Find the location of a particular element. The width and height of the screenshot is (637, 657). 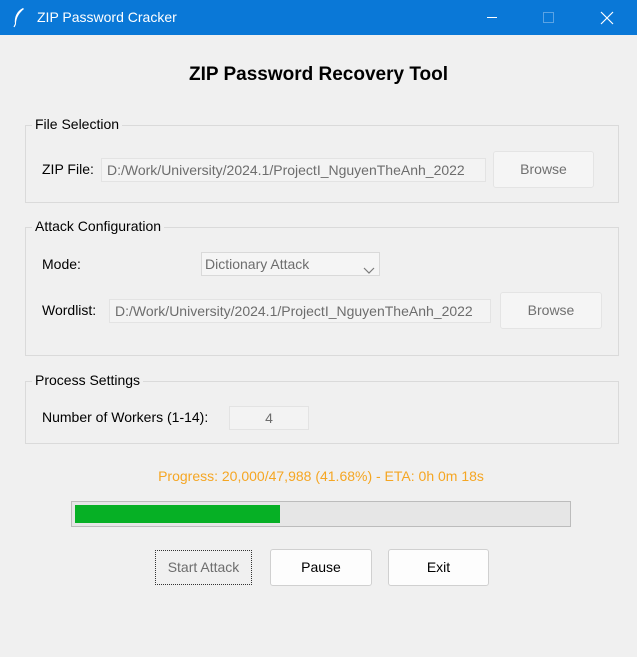

chevron-down-icon is located at coordinates (369, 266).